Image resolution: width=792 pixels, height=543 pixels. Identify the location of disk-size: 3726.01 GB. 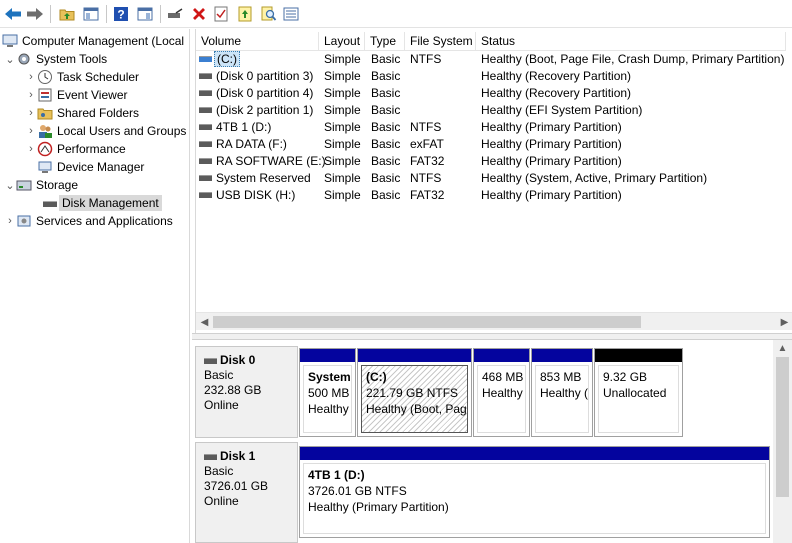
(236, 486).